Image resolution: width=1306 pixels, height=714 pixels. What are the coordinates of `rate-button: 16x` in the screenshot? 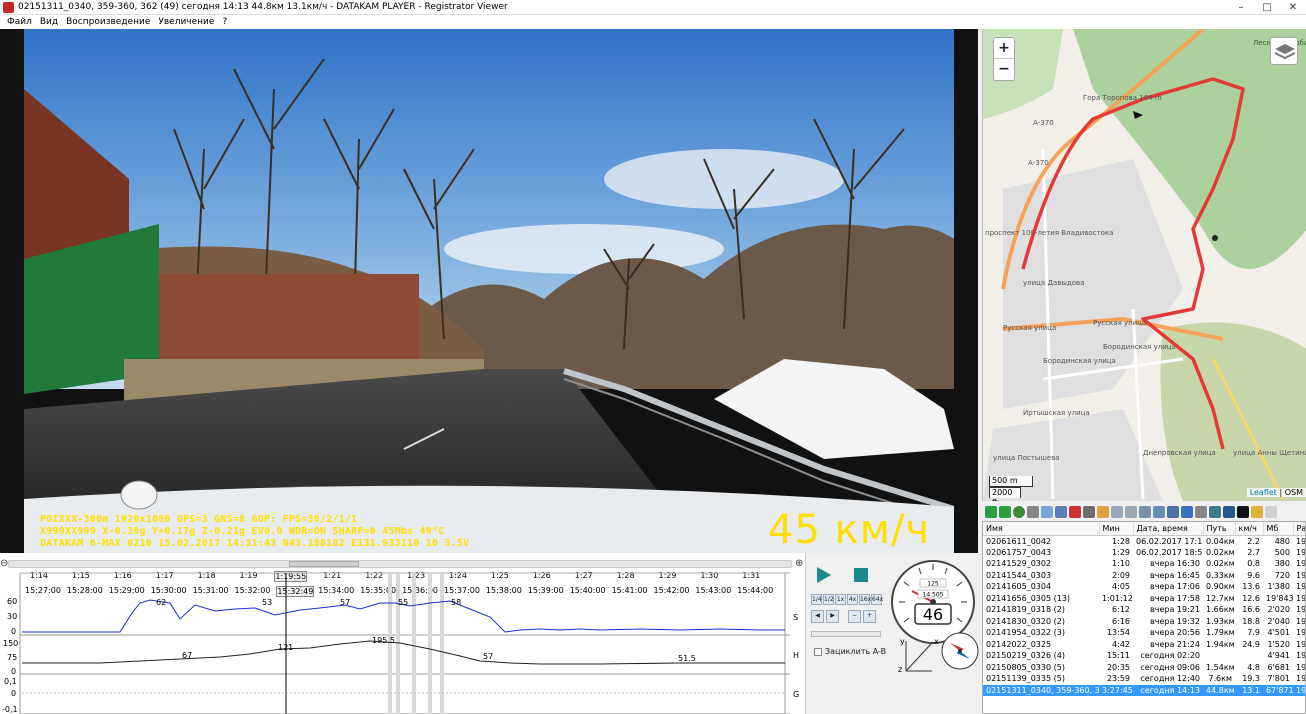 It's located at (865, 599).